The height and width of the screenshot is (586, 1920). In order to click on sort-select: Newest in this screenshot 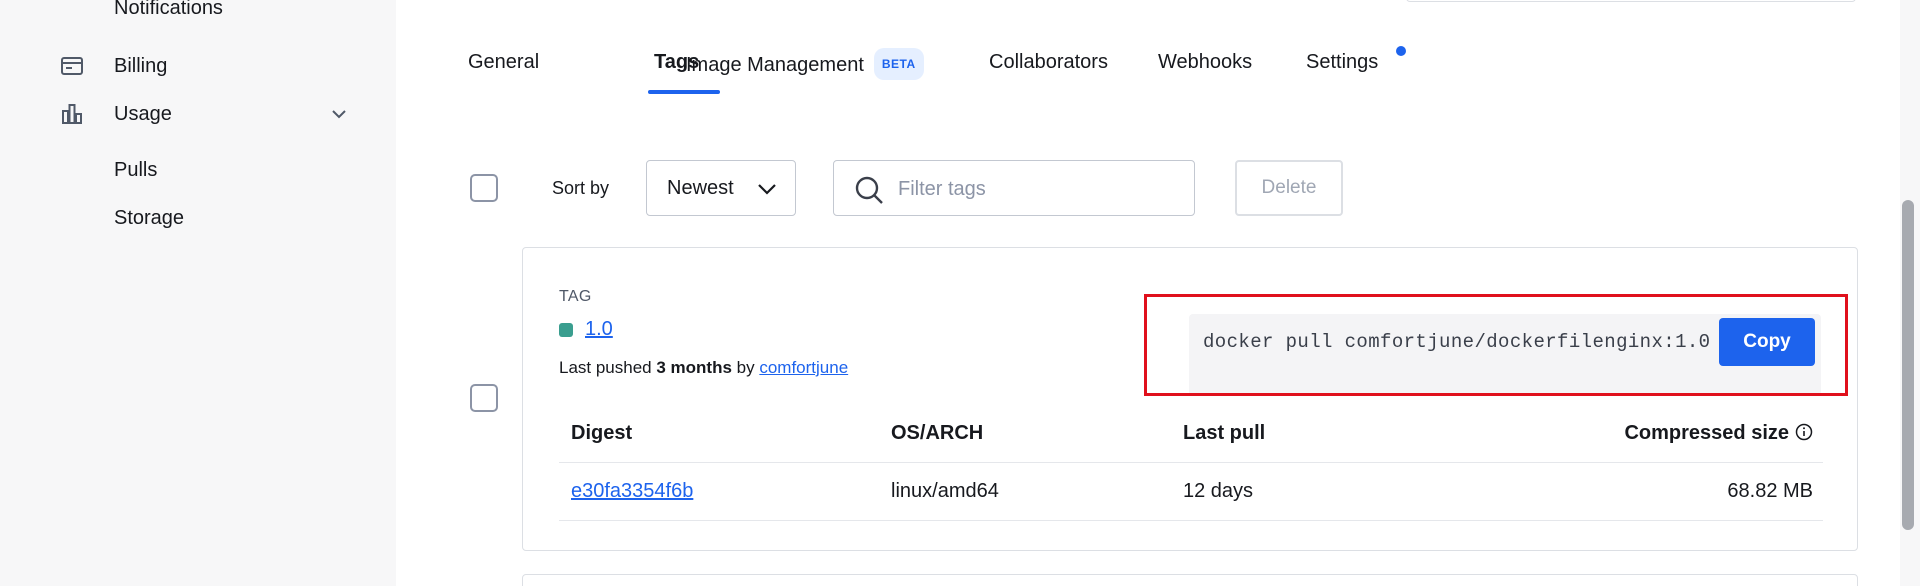, I will do `click(721, 188)`.